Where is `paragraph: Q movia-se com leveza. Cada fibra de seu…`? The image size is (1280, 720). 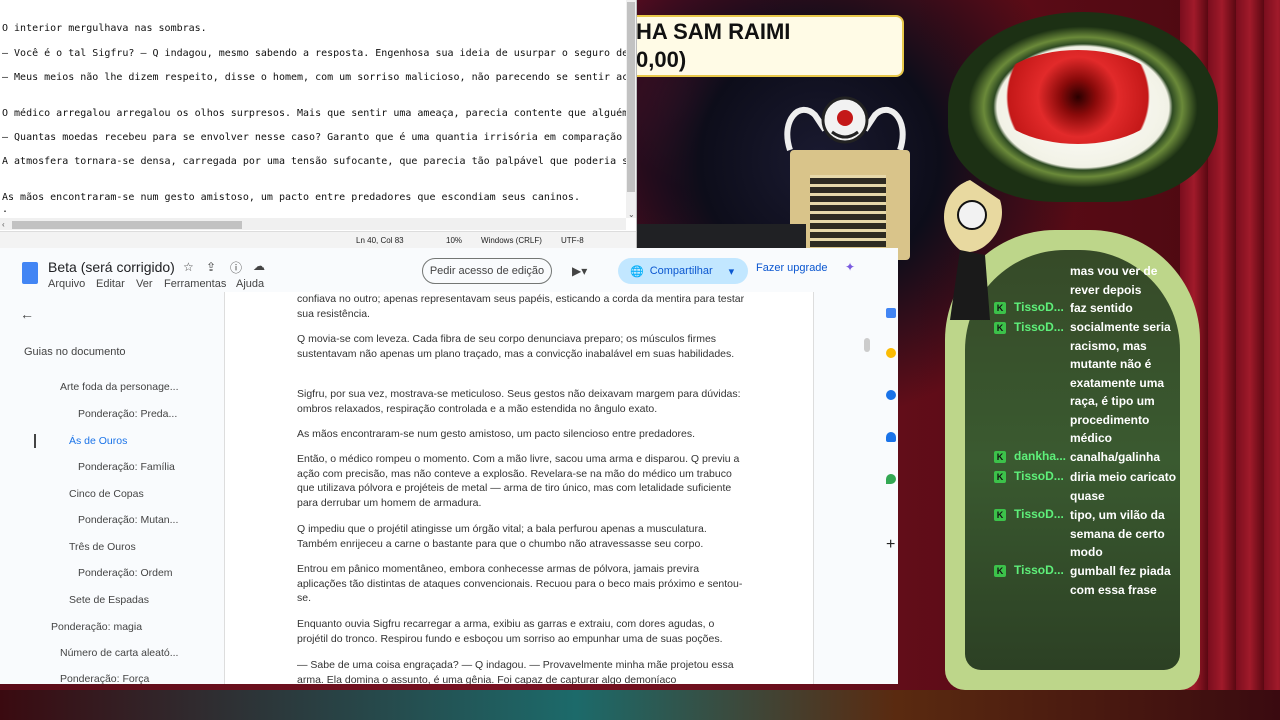 paragraph: Q movia-se com leveza. Cada fibra de seu… is located at coordinates (516, 346).